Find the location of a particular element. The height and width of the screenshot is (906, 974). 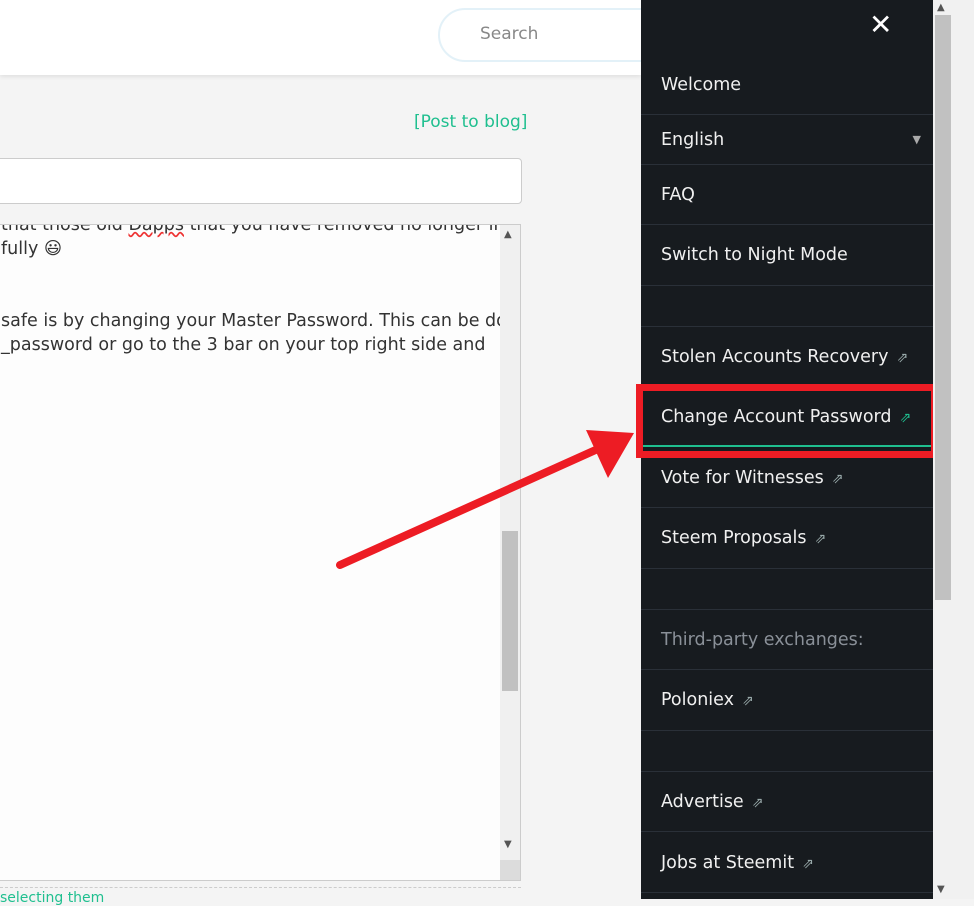

page-scroll-thumb is located at coordinates (943, 307).